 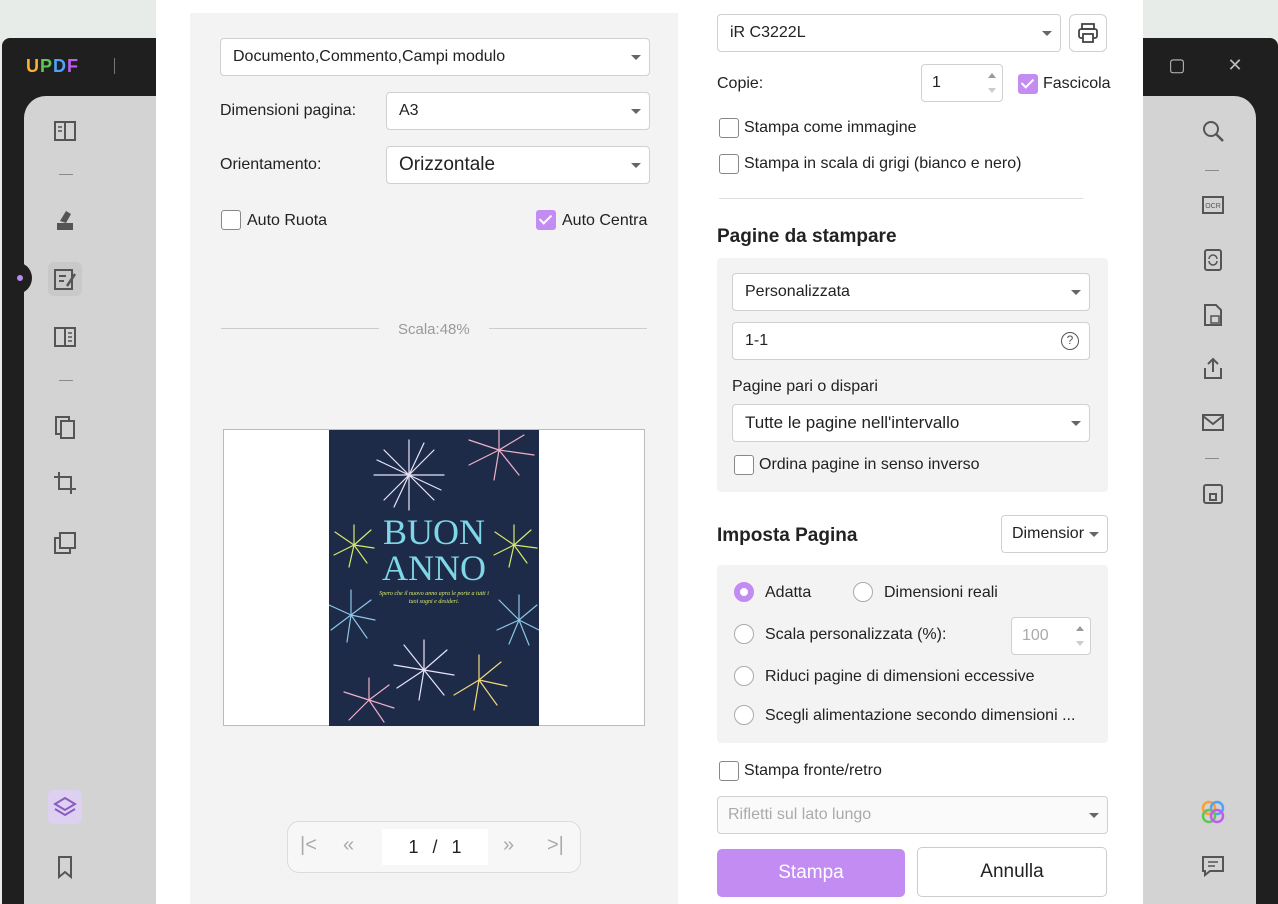 What do you see at coordinates (287, 220) in the screenshot?
I see `auto-rotate-label: Auto Ruota` at bounding box center [287, 220].